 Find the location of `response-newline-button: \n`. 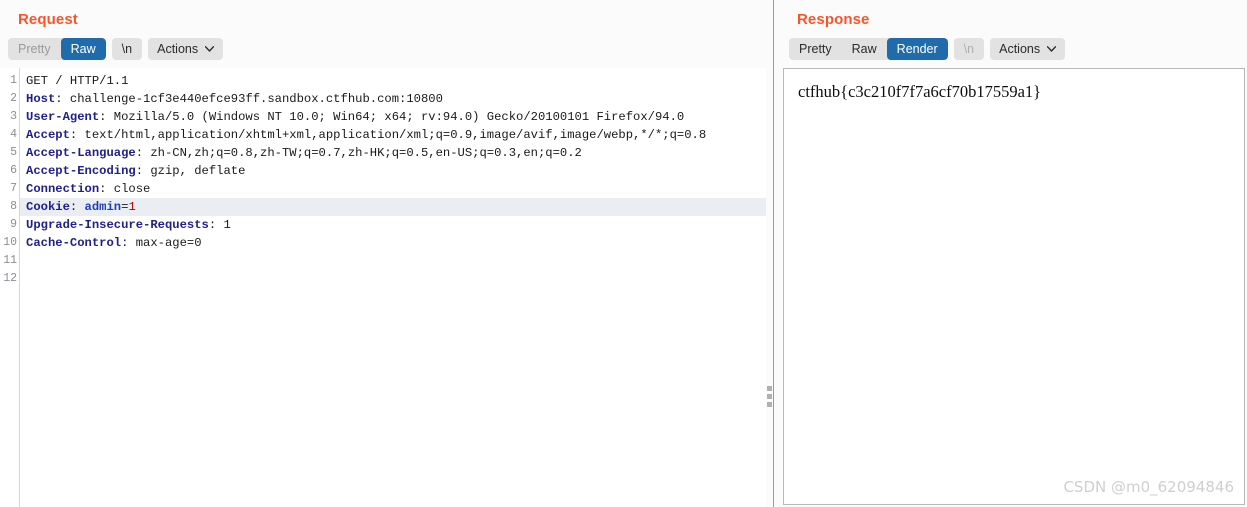

response-newline-button: \n is located at coordinates (969, 49).